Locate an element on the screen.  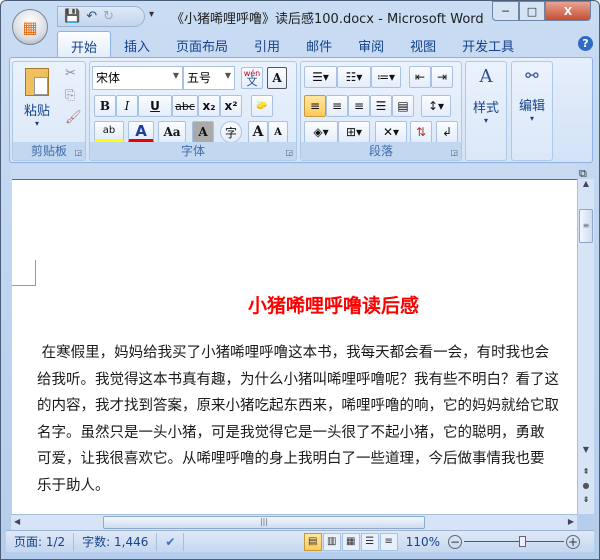
quick-access-toolbar: 💾 ↶ ↻ is located at coordinates (101, 16).